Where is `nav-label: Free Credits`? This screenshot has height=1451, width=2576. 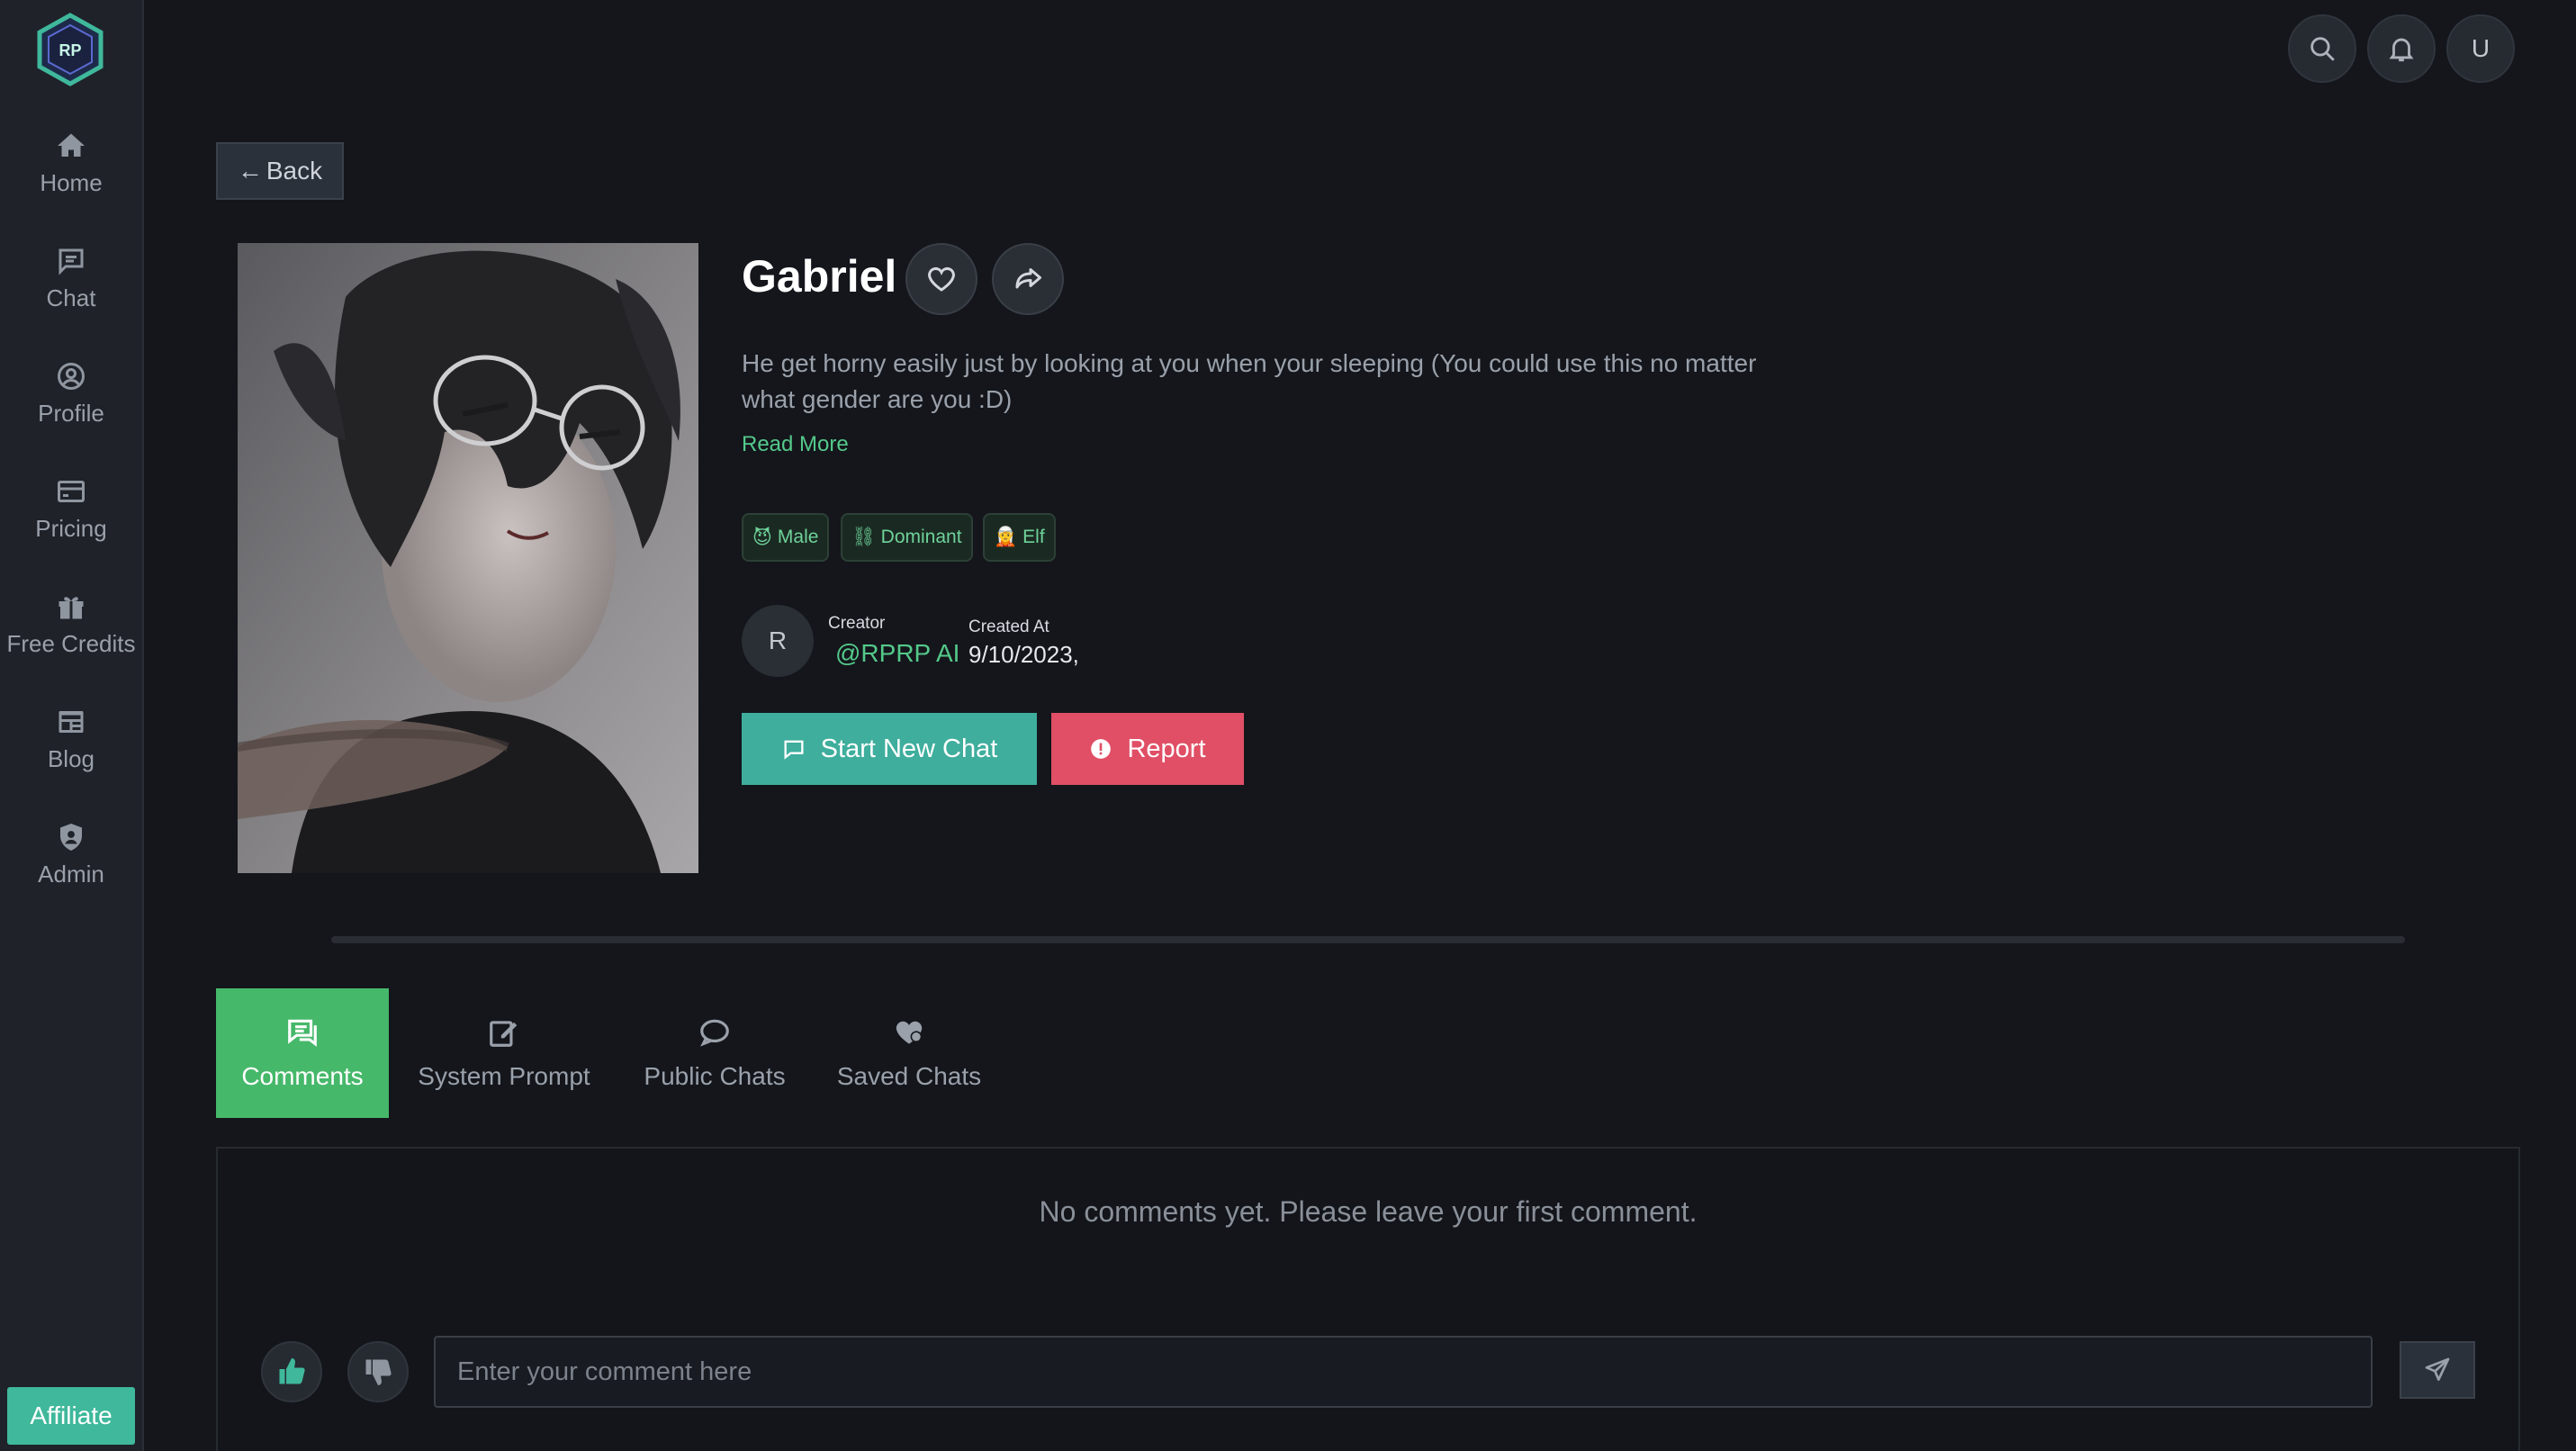 nav-label: Free Credits is located at coordinates (71, 643).